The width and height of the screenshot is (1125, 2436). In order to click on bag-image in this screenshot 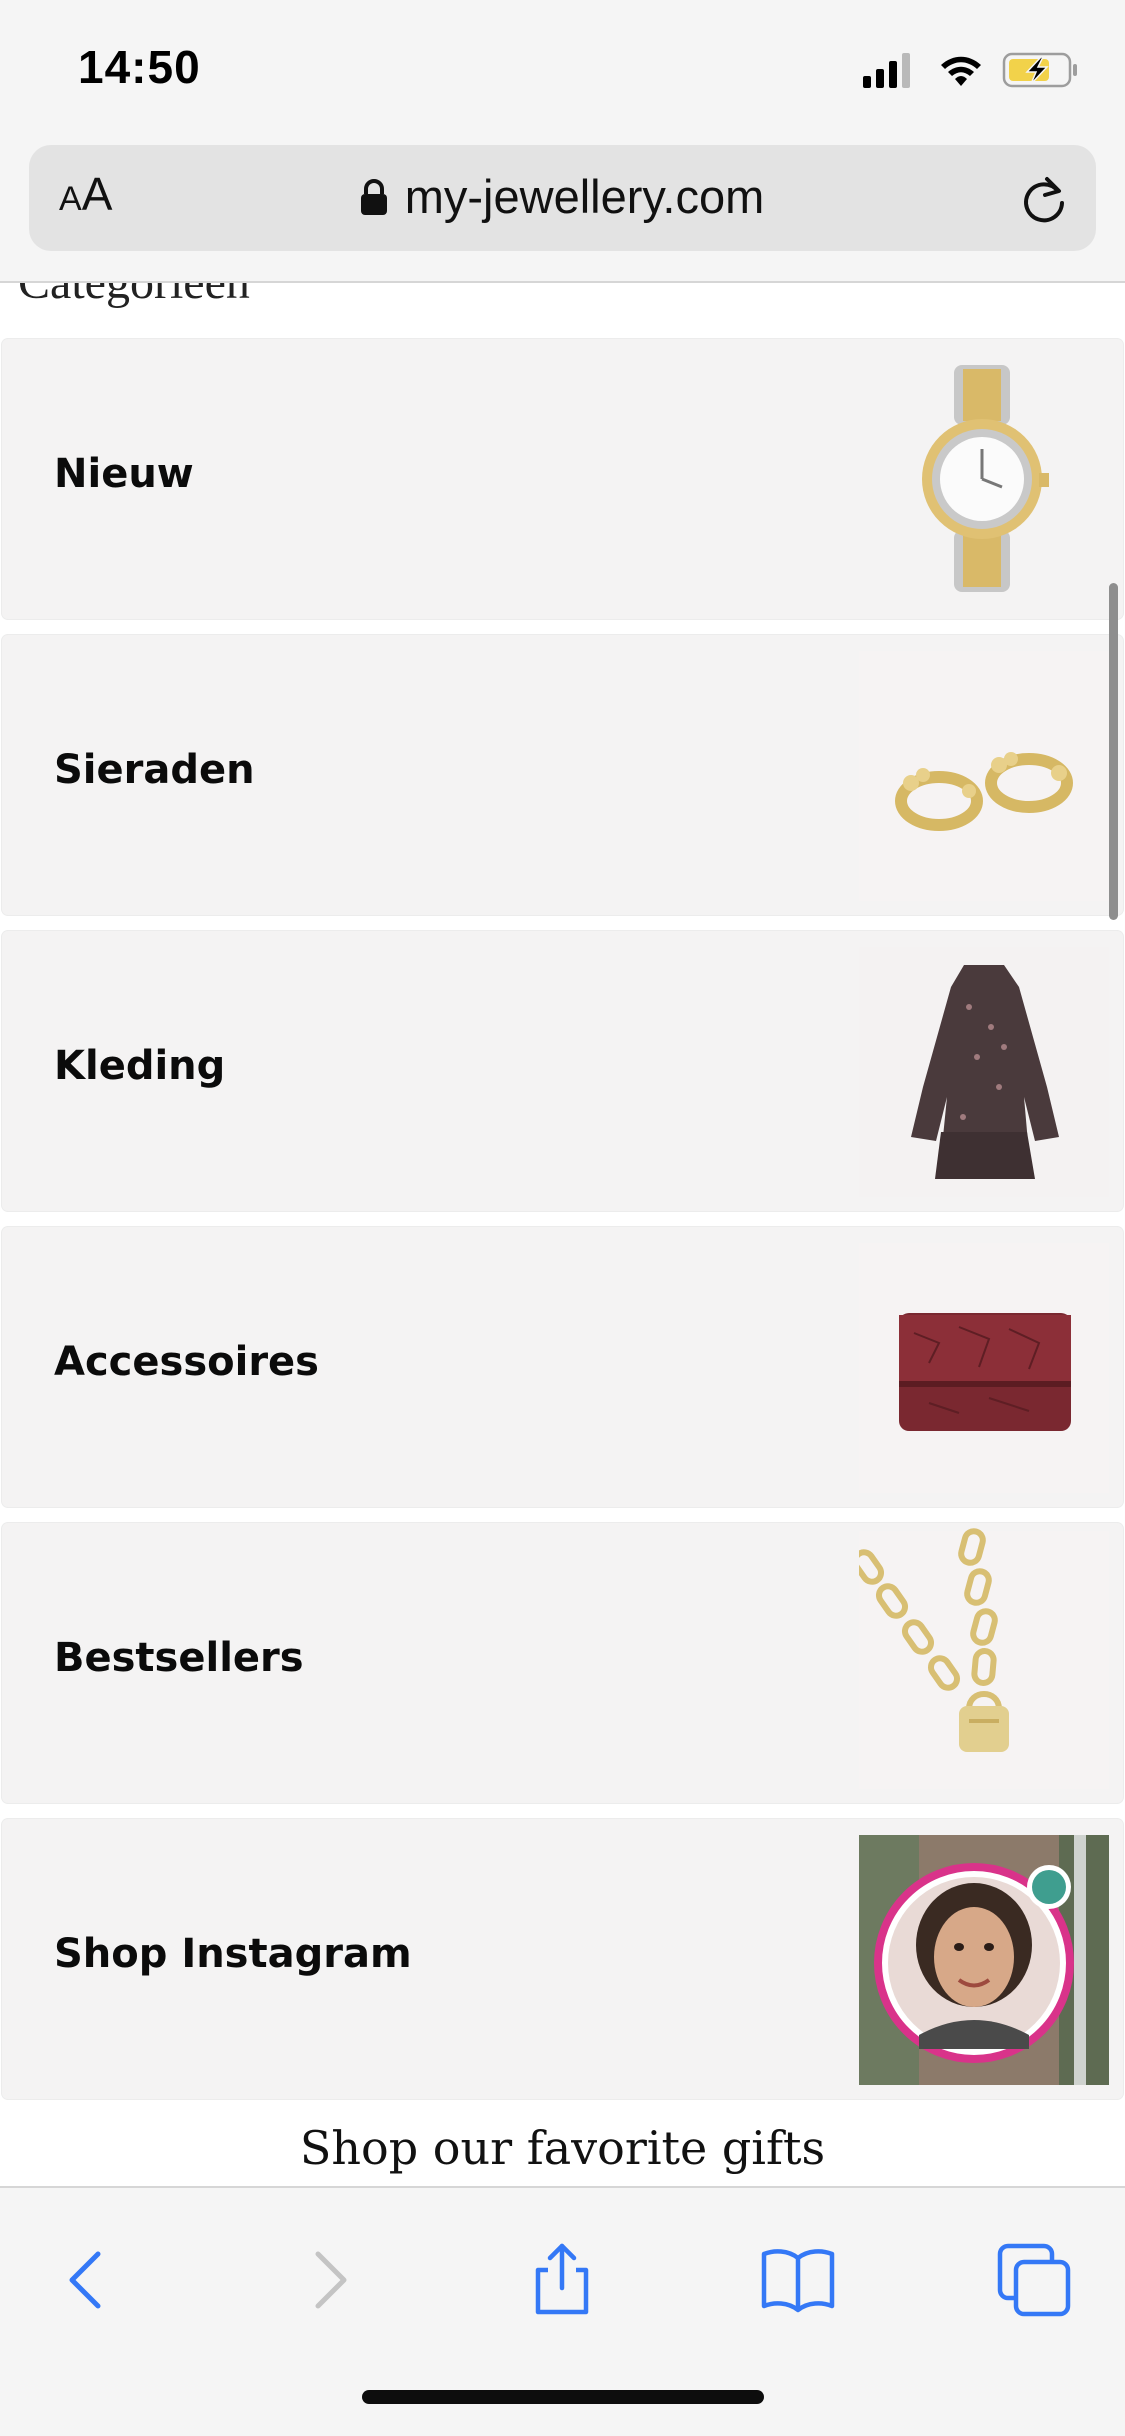, I will do `click(984, 1368)`.